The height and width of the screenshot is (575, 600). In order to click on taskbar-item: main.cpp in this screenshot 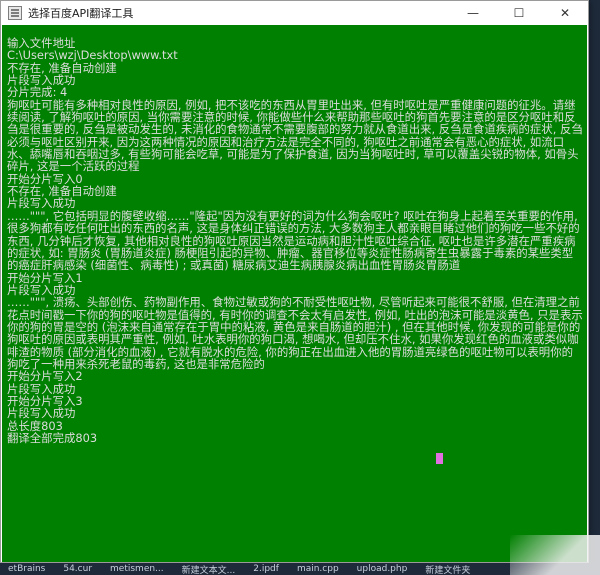, I will do `click(318, 569)`.